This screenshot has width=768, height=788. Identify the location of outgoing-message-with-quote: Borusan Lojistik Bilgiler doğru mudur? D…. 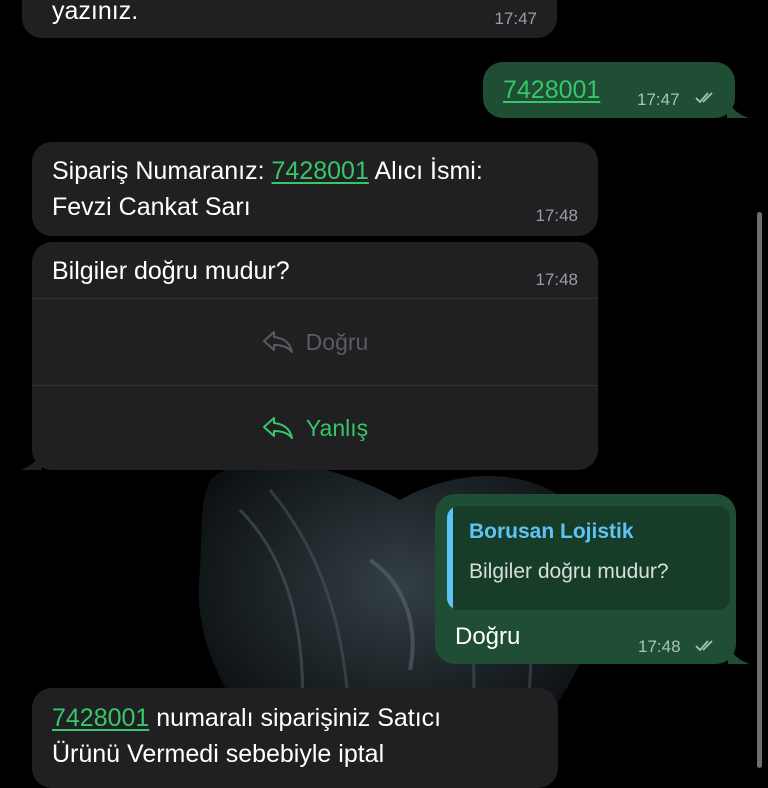
(585, 579).